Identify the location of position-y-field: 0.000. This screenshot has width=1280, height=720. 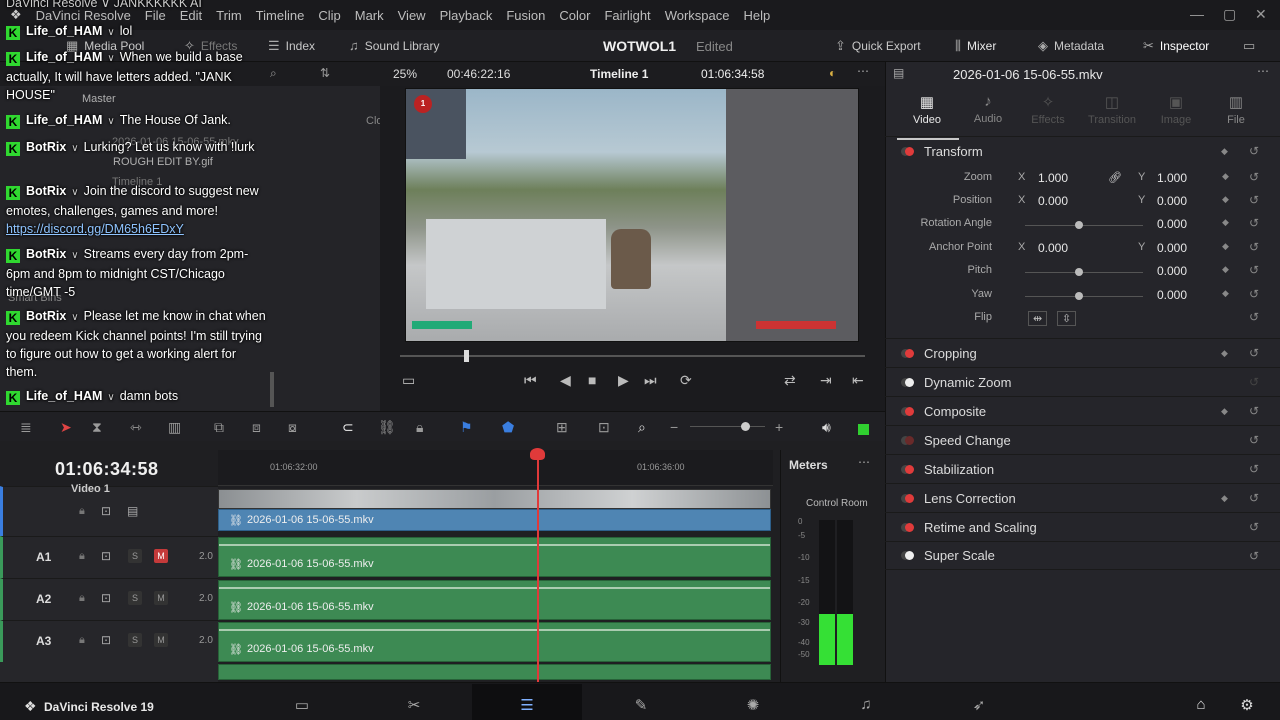
(1172, 201).